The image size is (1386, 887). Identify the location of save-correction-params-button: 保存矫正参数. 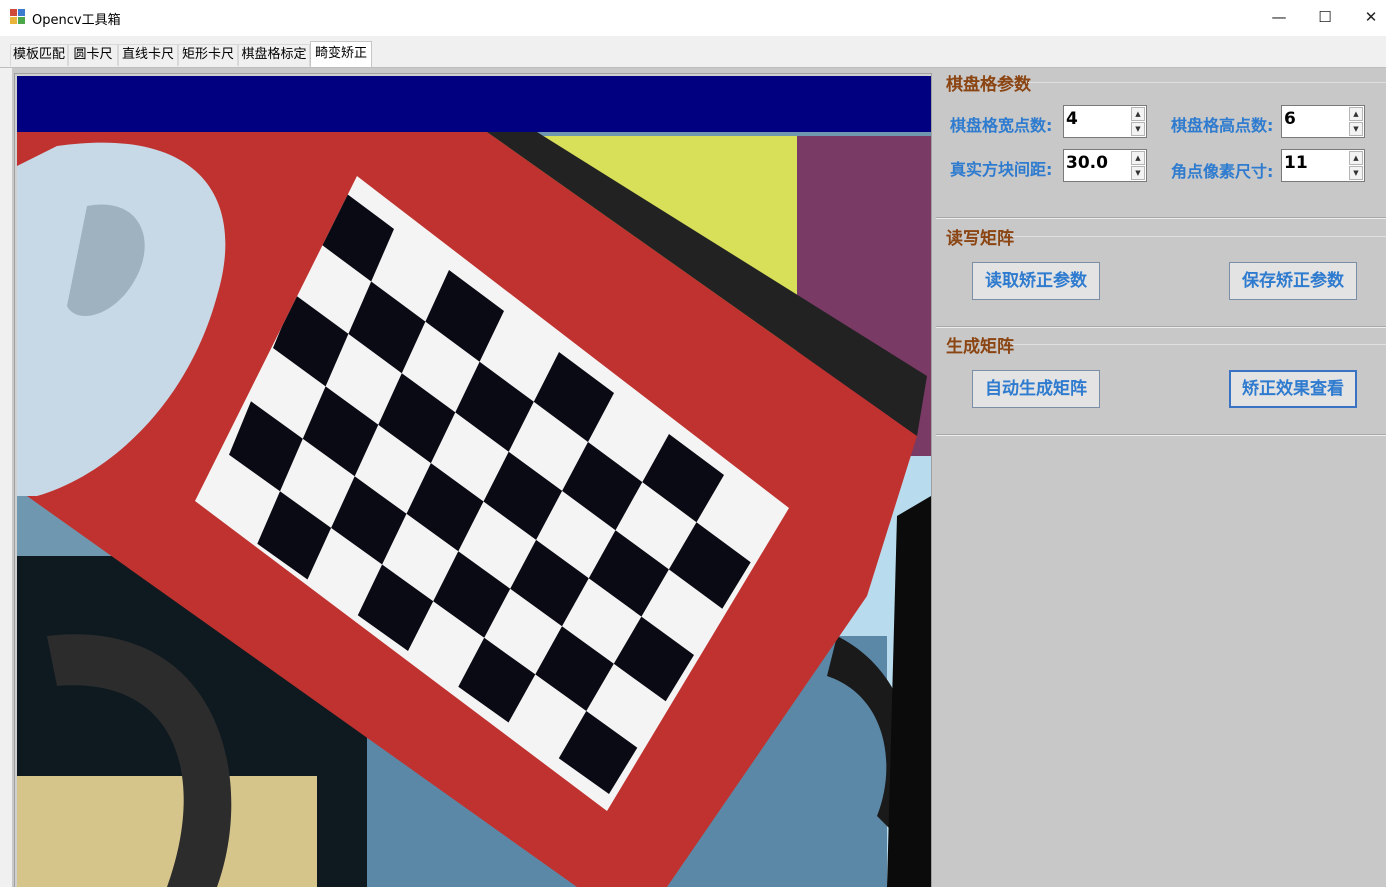
(1293, 281).